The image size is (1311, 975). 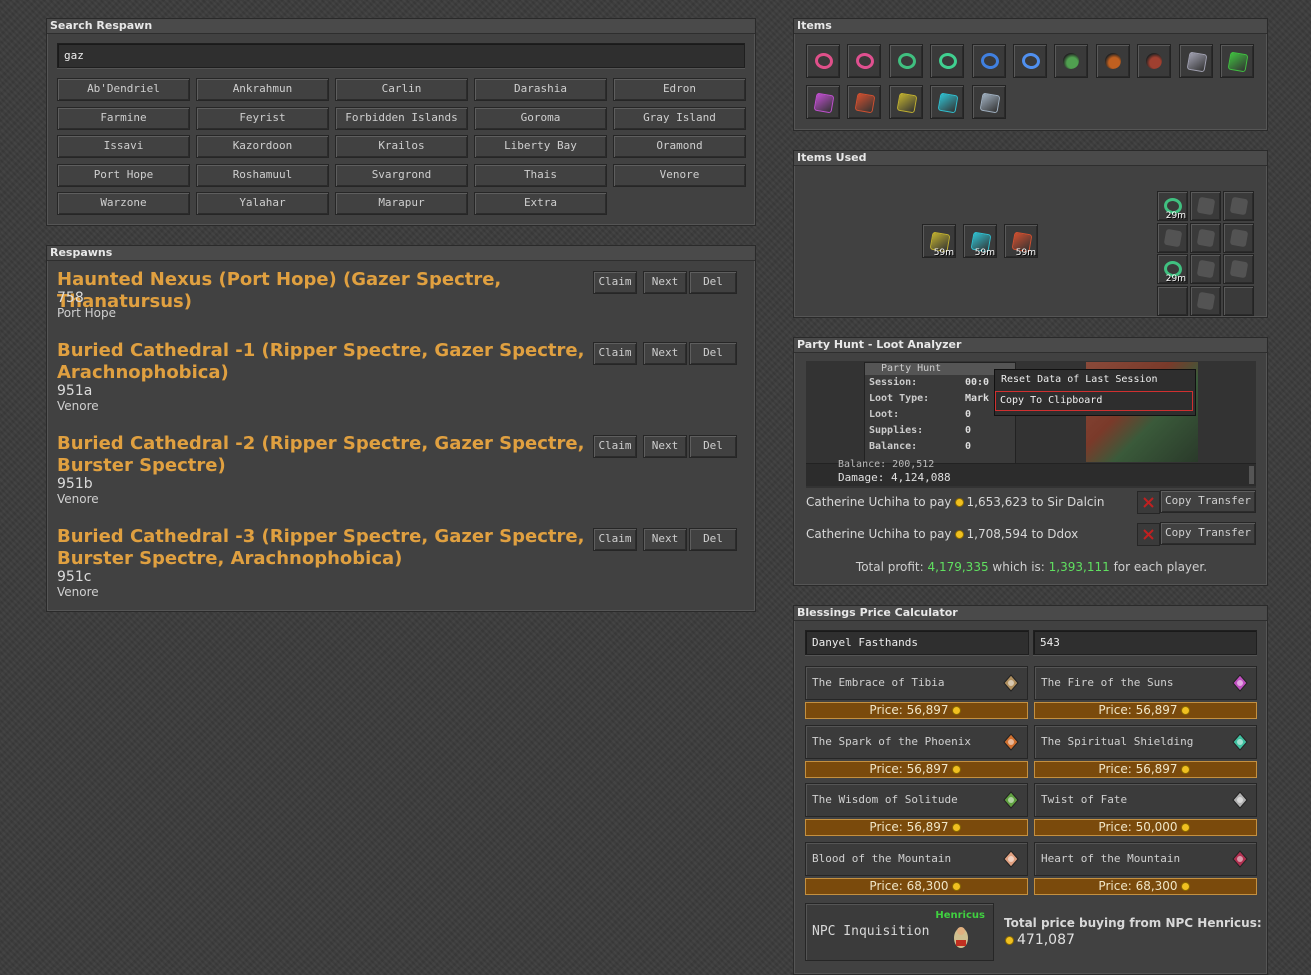 I want to click on scrollbar, so click(x=1251, y=475).